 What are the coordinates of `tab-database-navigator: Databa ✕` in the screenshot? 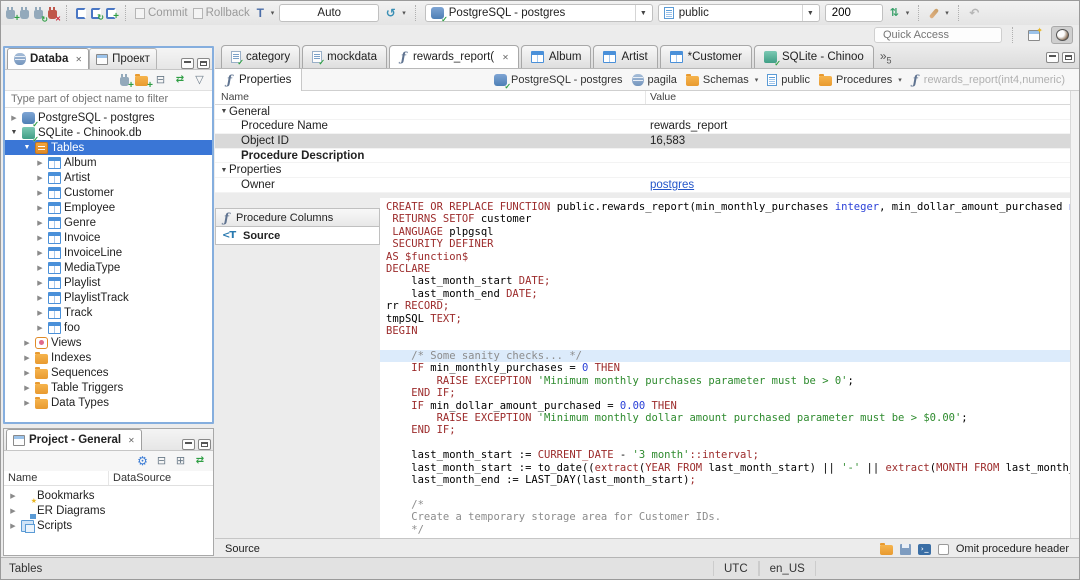 It's located at (48, 58).